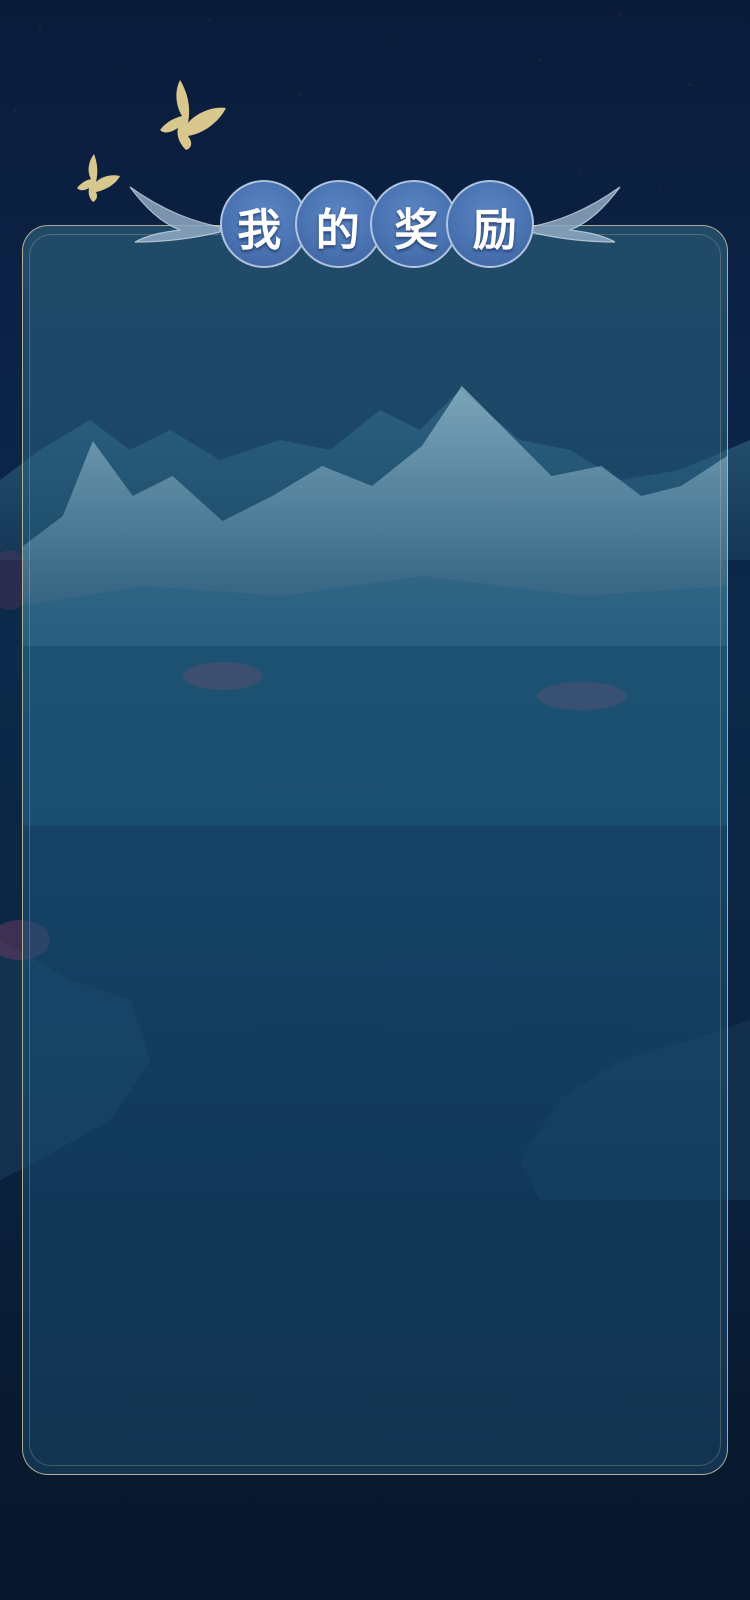 This screenshot has width=750, height=1600. What do you see at coordinates (337, 230) in the screenshot?
I see `title-char: 的` at bounding box center [337, 230].